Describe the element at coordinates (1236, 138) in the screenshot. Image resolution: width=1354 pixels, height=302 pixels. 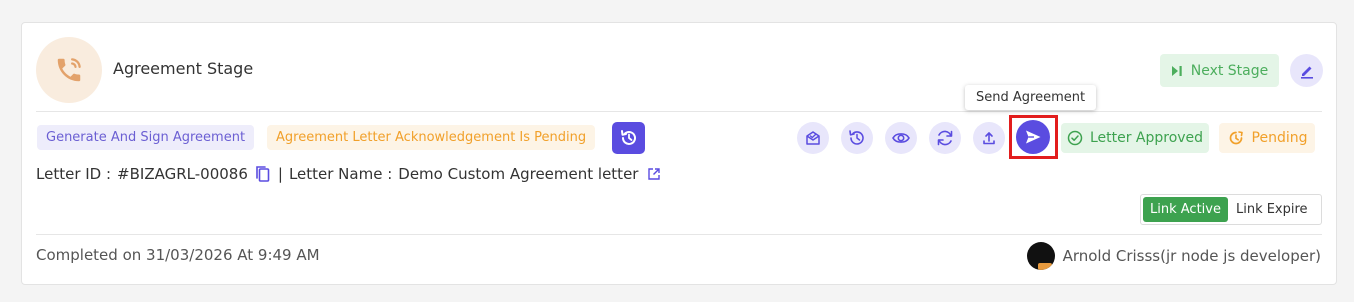
I see `pending-clock-icon` at that location.